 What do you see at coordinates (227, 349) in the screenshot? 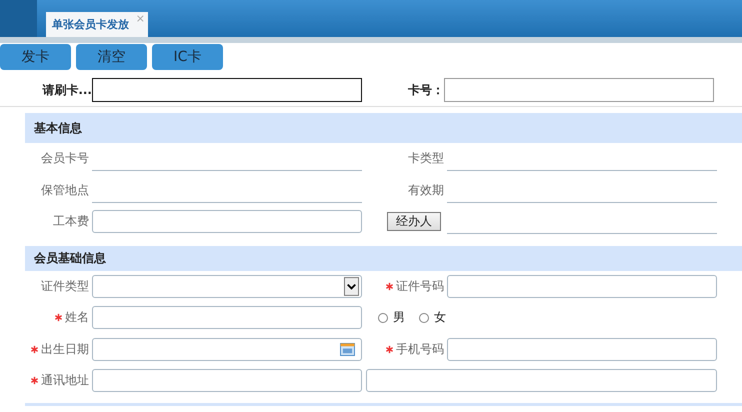
I see `date-field` at bounding box center [227, 349].